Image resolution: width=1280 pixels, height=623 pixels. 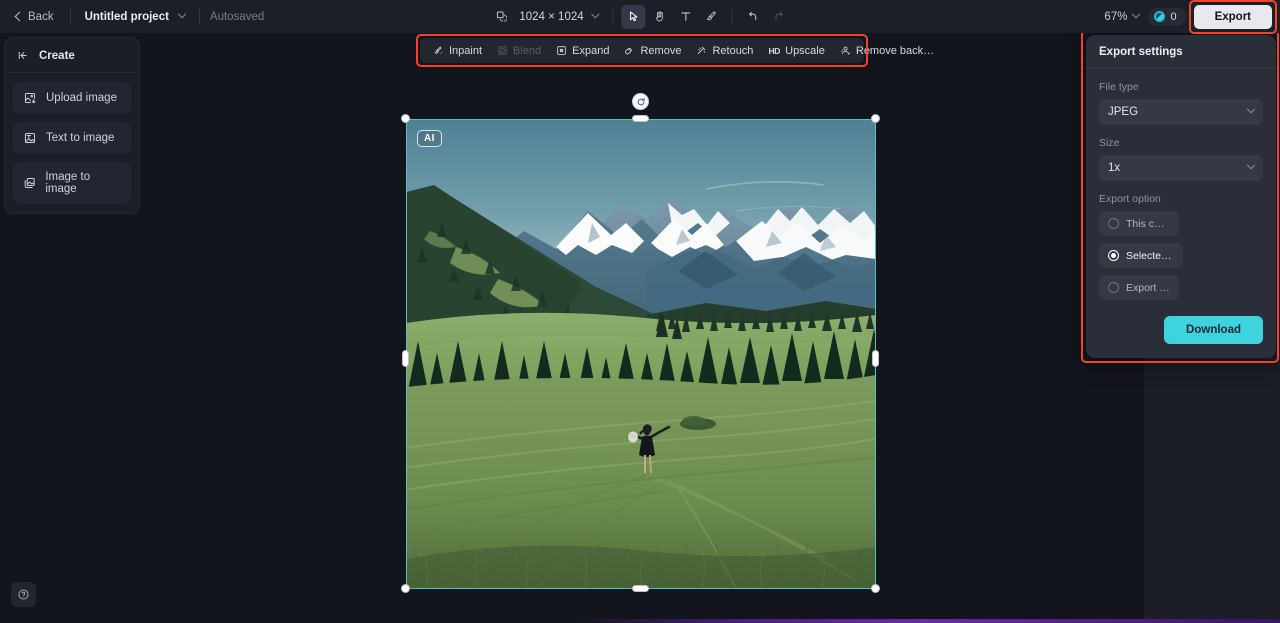 What do you see at coordinates (753, 17) in the screenshot?
I see `undo-icon` at bounding box center [753, 17].